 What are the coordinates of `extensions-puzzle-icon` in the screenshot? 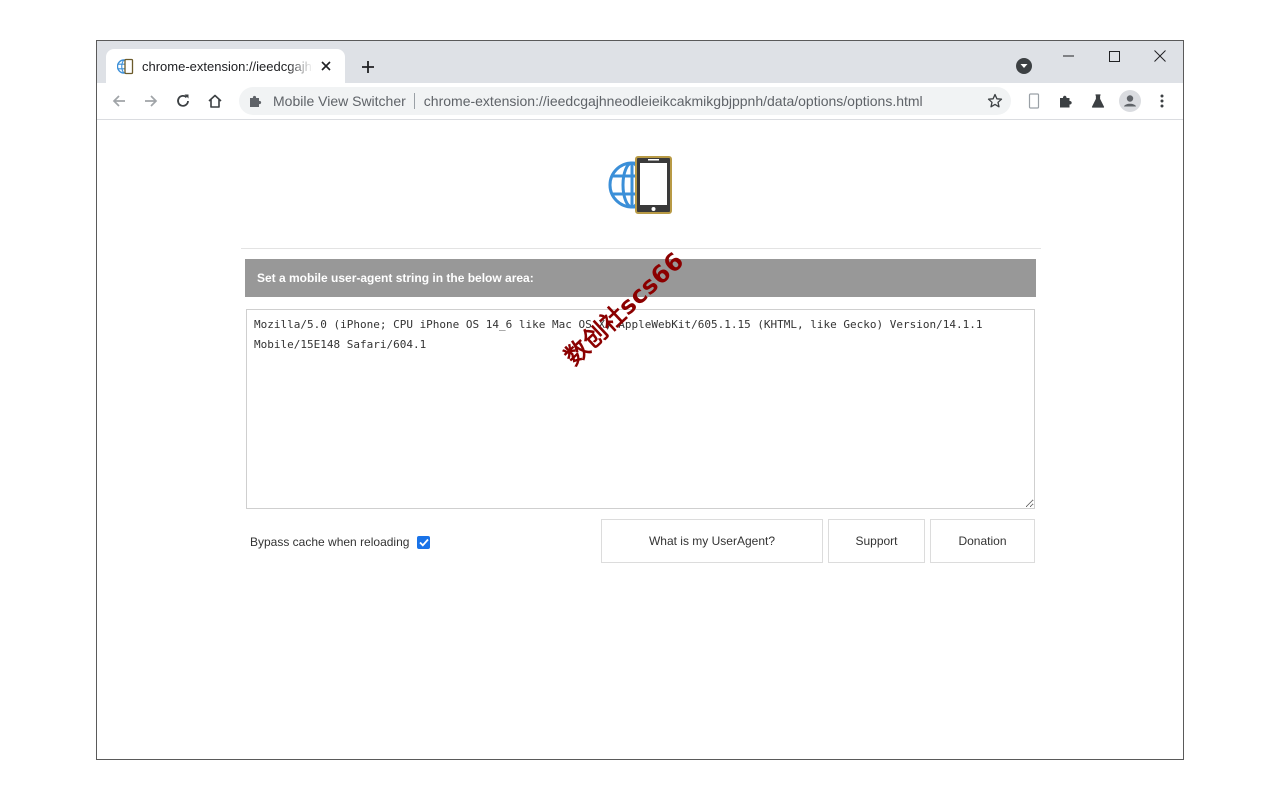 It's located at (1066, 101).